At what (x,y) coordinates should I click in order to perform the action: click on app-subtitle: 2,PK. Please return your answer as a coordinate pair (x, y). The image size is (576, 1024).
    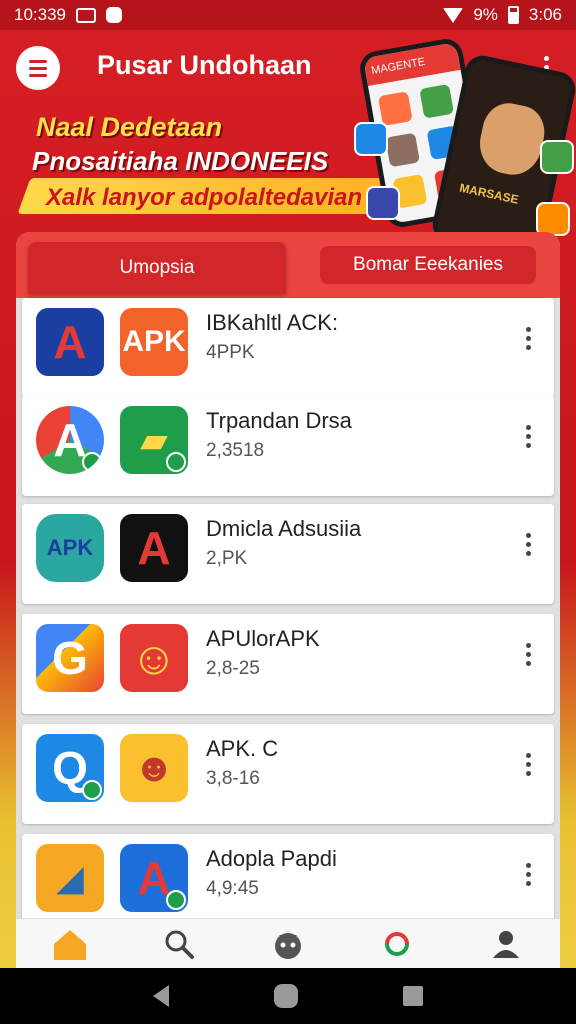
    Looking at the image, I should click on (227, 558).